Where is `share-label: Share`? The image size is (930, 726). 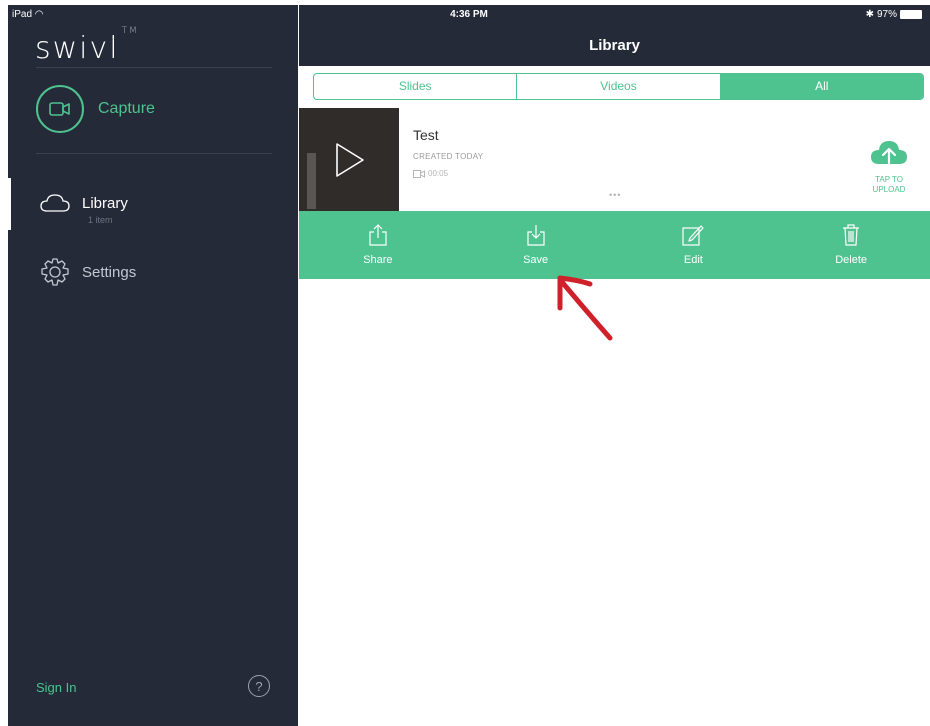
share-label: Share is located at coordinates (378, 260).